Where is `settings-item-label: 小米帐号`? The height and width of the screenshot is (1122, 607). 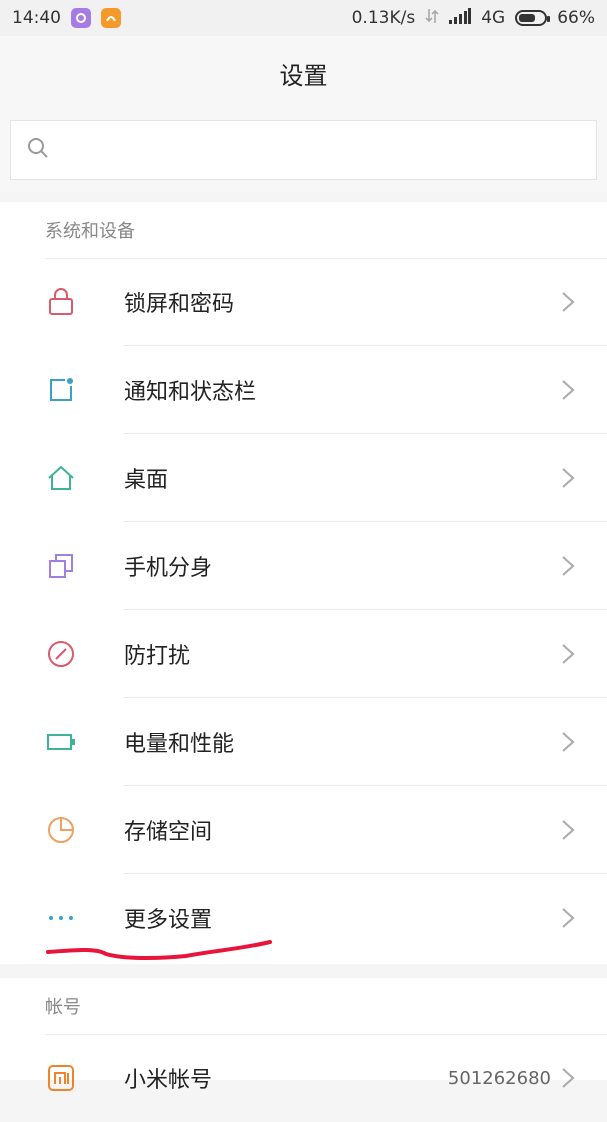 settings-item-label: 小米帐号 is located at coordinates (168, 1080).